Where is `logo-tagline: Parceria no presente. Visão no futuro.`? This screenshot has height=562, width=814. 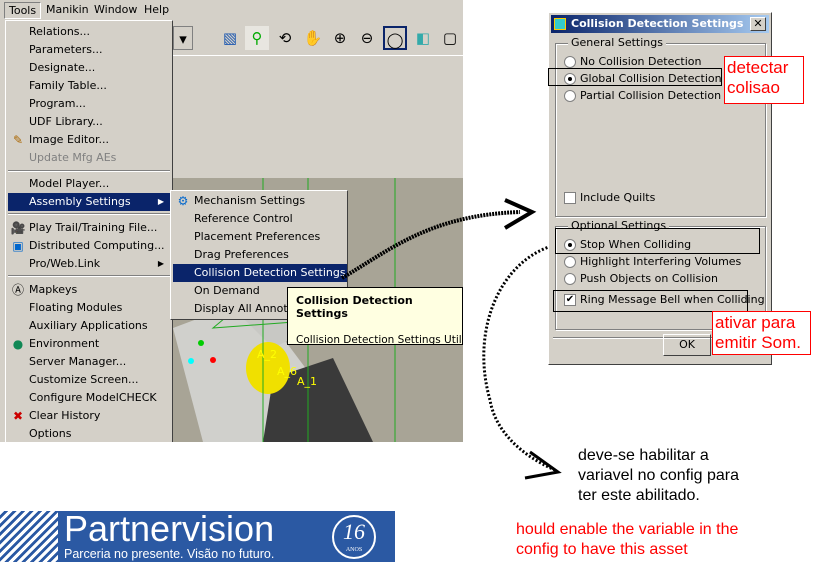
logo-tagline: Parceria no presente. Visão no futuro. is located at coordinates (169, 554).